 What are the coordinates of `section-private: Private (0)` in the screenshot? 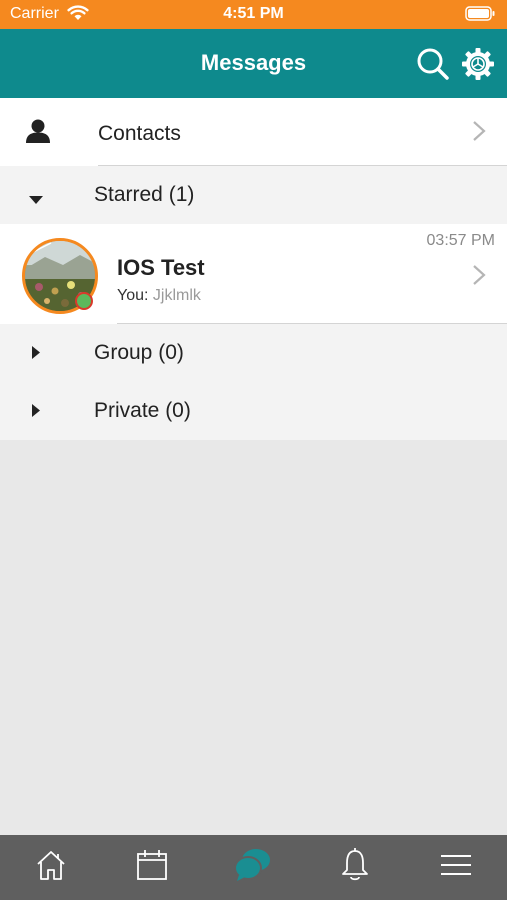 It's located at (253, 411).